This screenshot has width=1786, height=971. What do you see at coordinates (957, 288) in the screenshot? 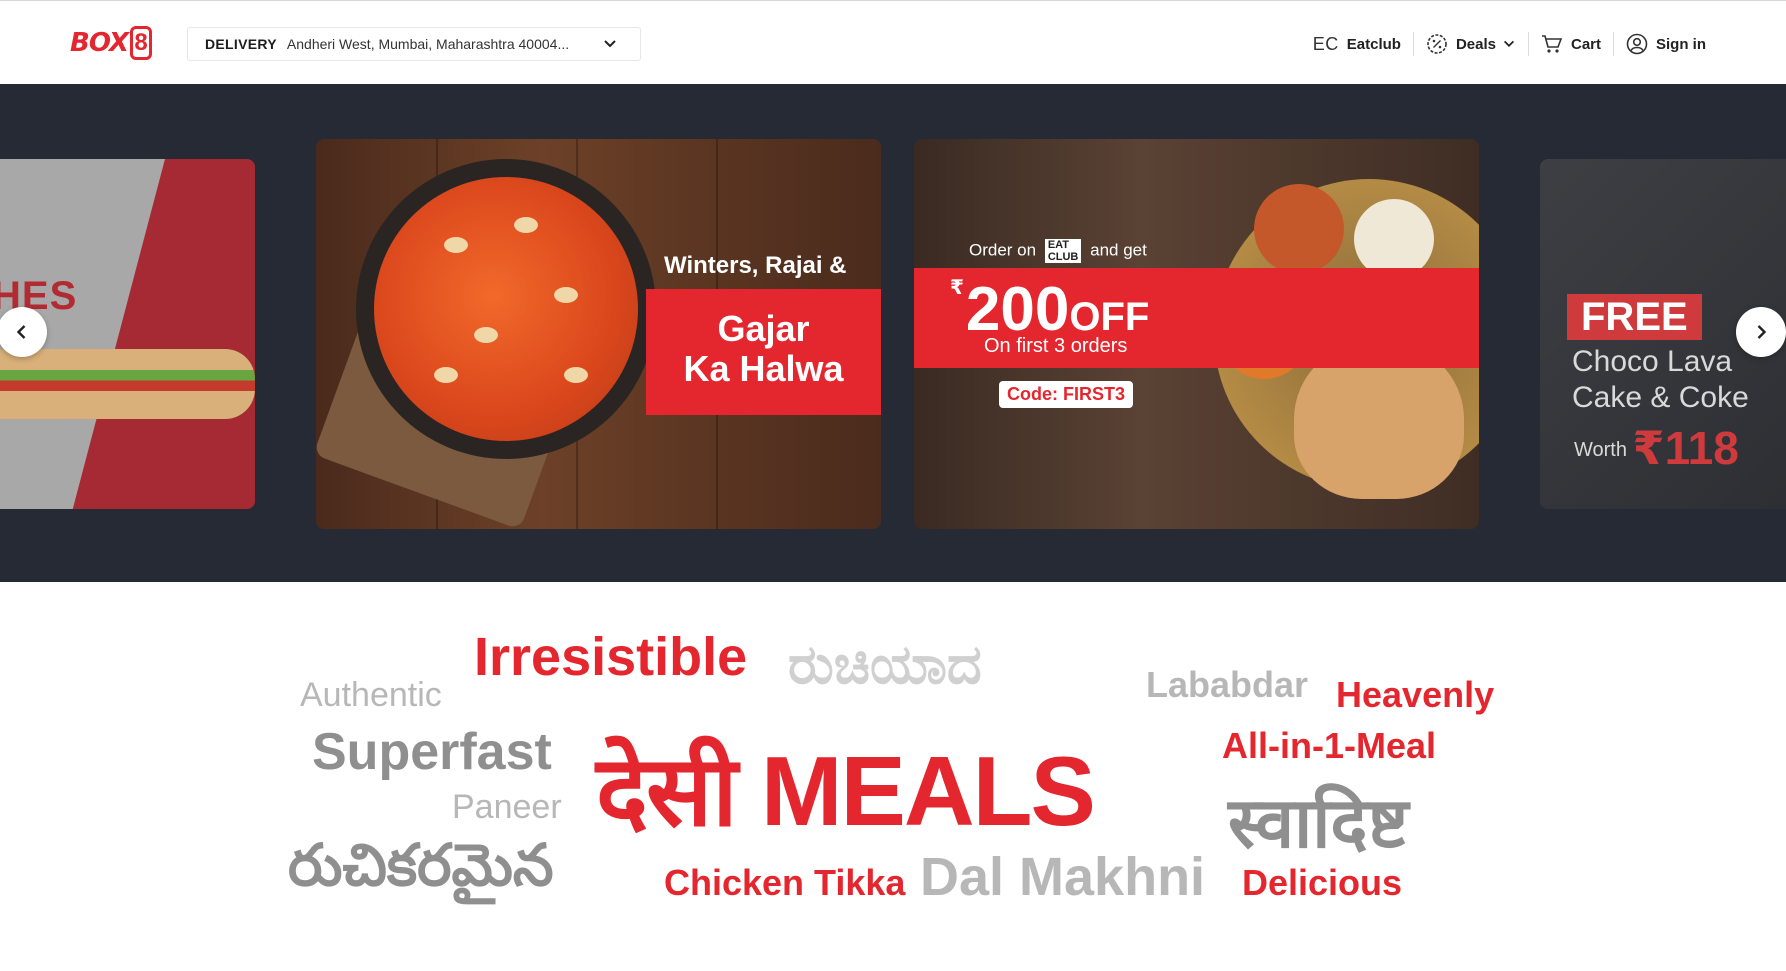
I see `offer-currency: ₹` at bounding box center [957, 288].